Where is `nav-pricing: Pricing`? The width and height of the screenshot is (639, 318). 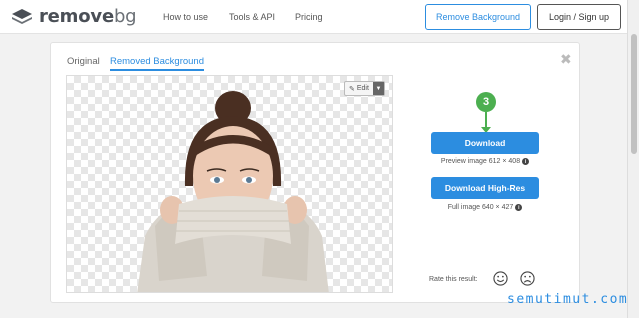 nav-pricing: Pricing is located at coordinates (309, 17).